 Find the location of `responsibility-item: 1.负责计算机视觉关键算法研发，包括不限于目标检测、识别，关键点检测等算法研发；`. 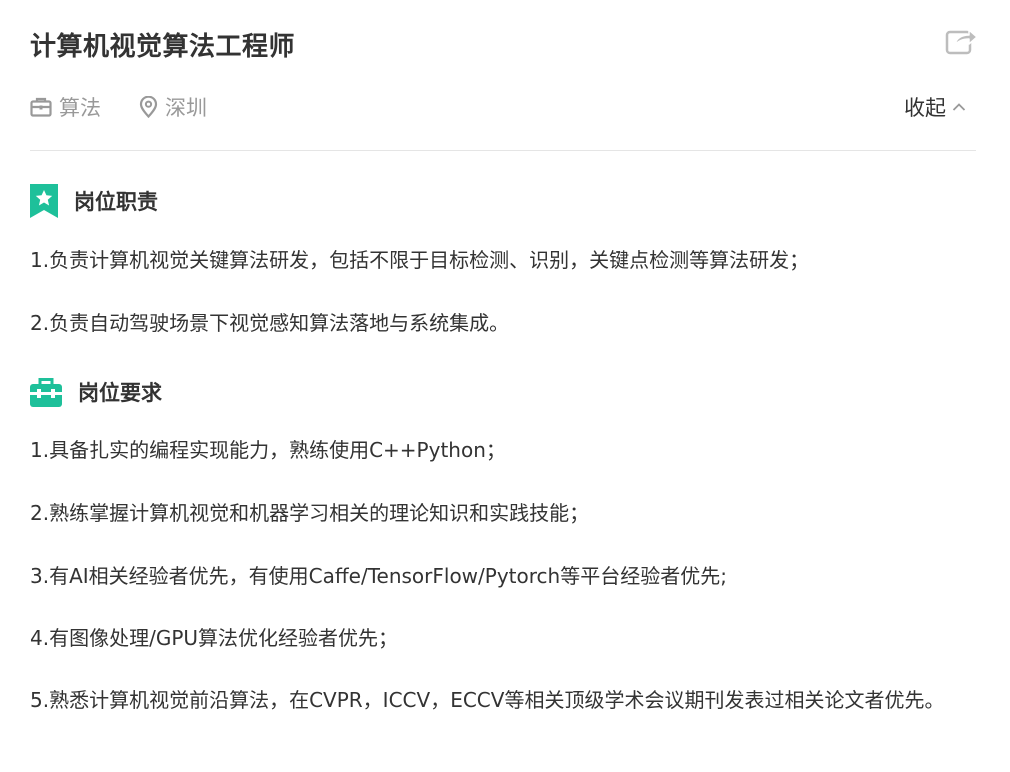

responsibility-item: 1.负责计算机视觉关键算法研发，包括不限于目标检测、识别，关键点检测等算法研发； is located at coordinates (420, 260).